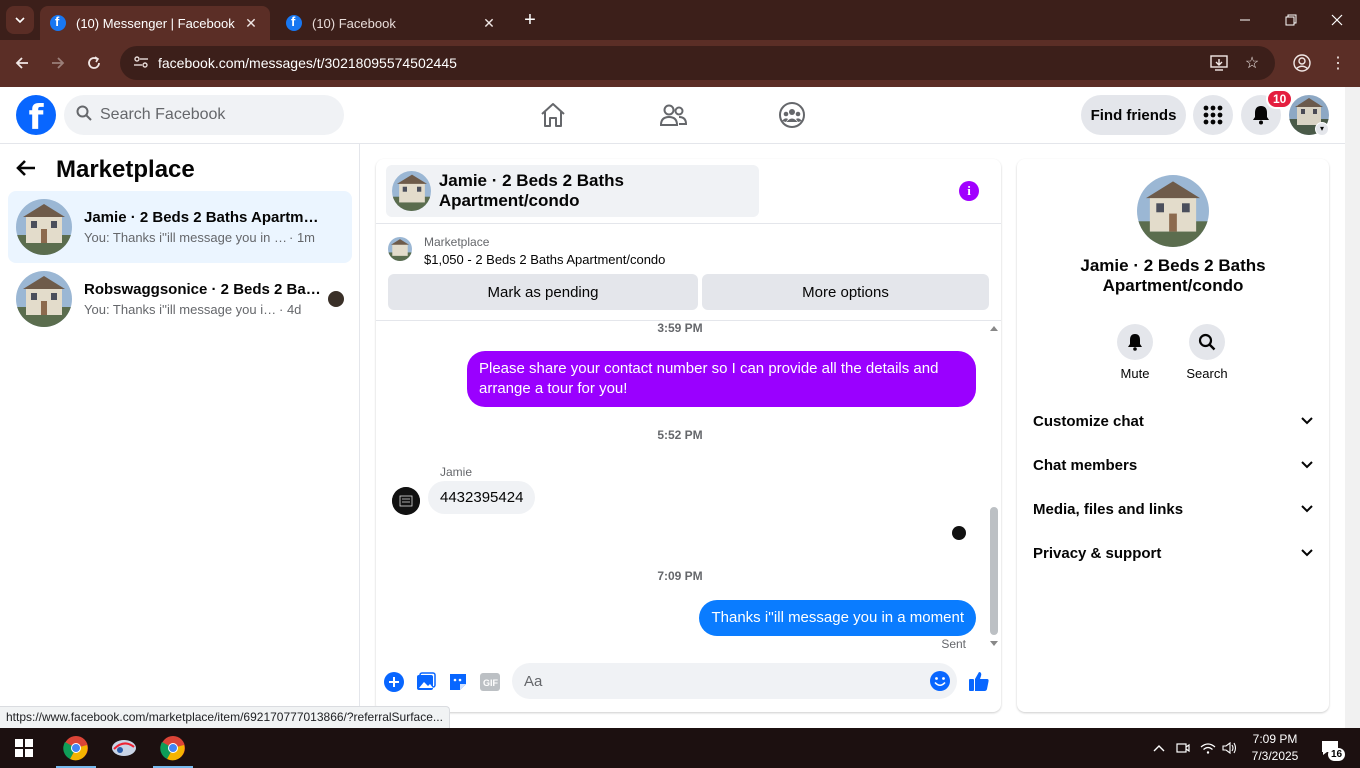 This screenshot has width=1360, height=768. I want to click on chat-header: Jamie · 2 Beds 2 Baths Apartment/condo, so click(572, 191).